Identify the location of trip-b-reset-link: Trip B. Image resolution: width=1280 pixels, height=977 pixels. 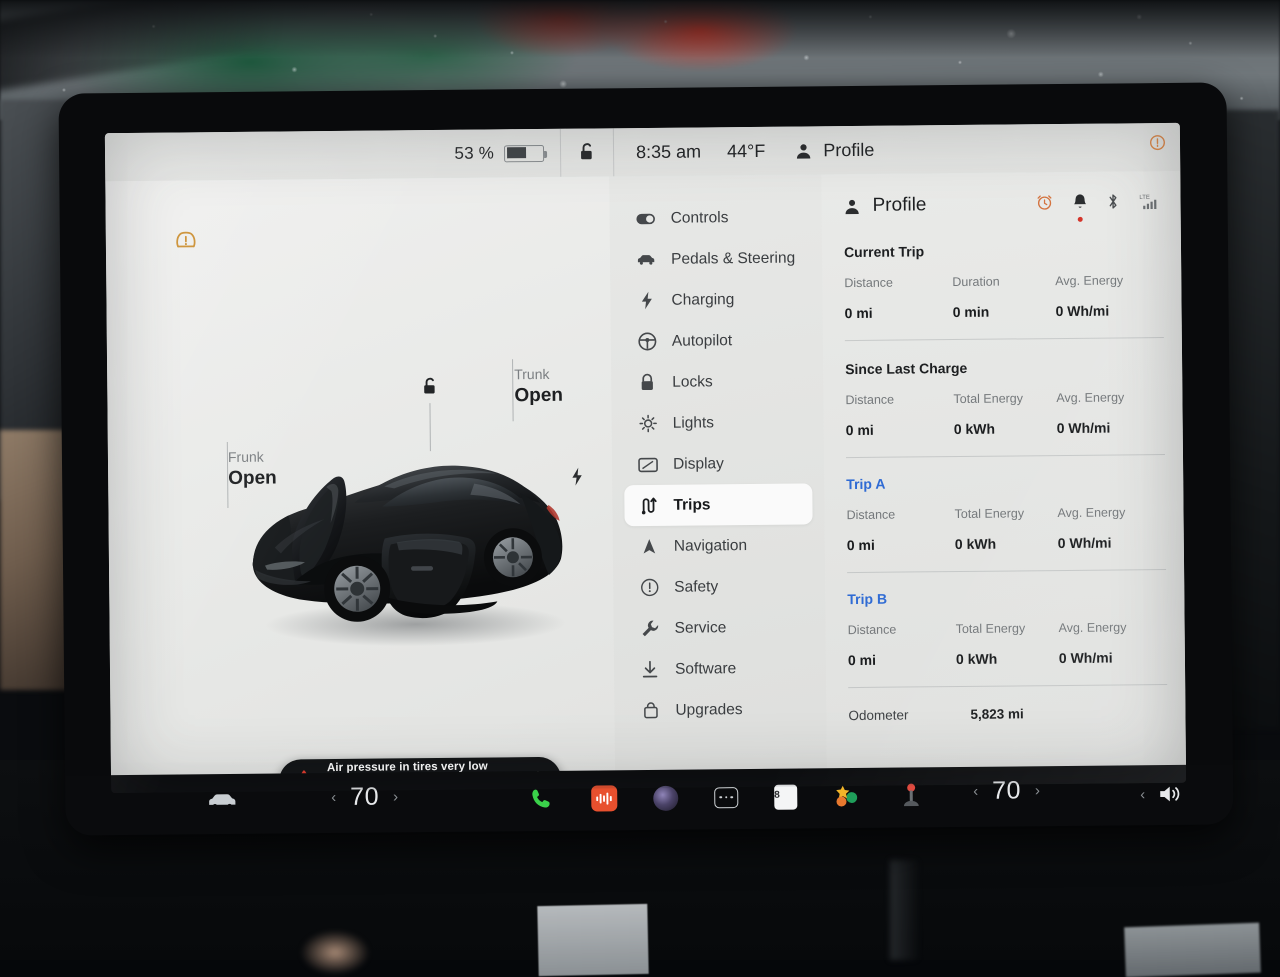
(1006, 597).